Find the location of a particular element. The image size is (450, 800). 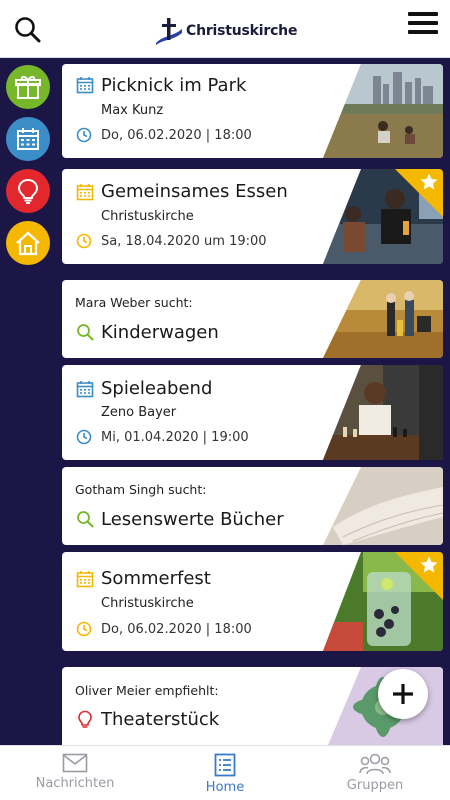

card-title: Theaterstück is located at coordinates (160, 719).